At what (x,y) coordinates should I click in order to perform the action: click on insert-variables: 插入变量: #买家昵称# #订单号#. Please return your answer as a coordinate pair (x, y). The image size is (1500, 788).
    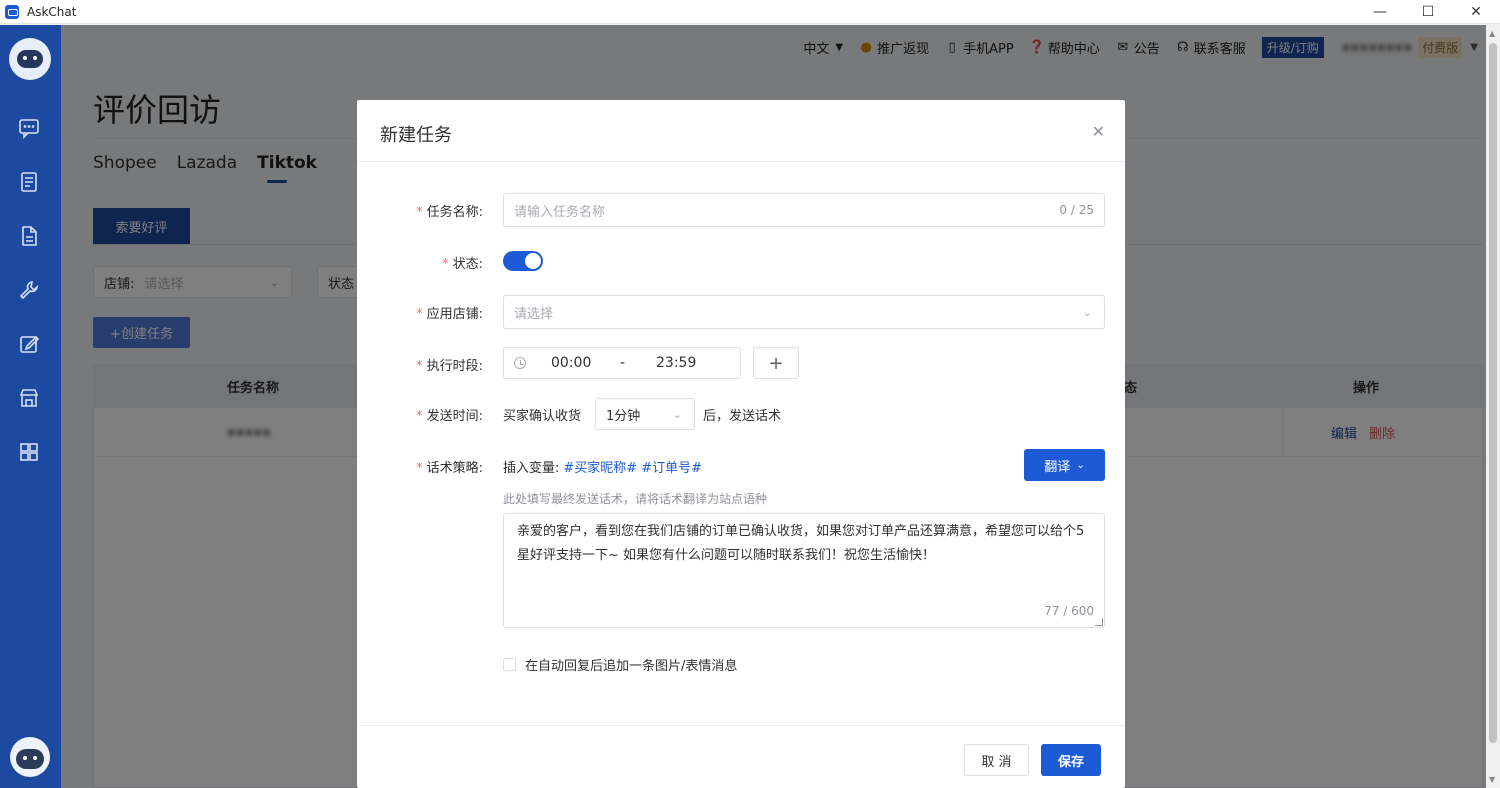
    Looking at the image, I should click on (602, 466).